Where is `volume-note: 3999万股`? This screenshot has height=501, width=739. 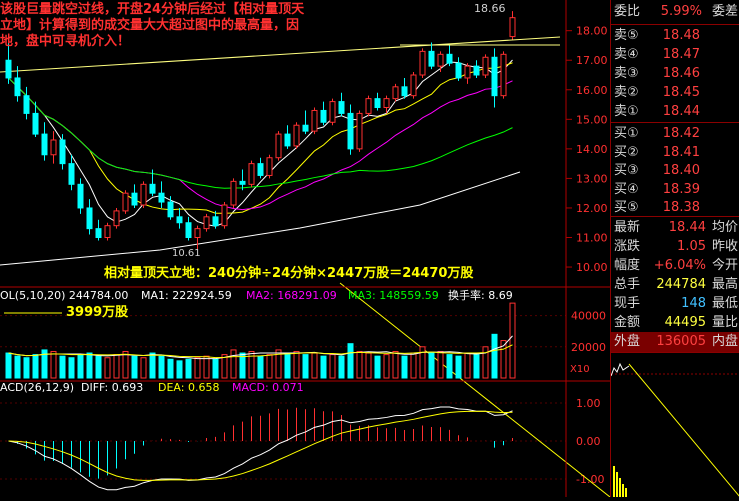
volume-note: 3999万股 is located at coordinates (97, 312).